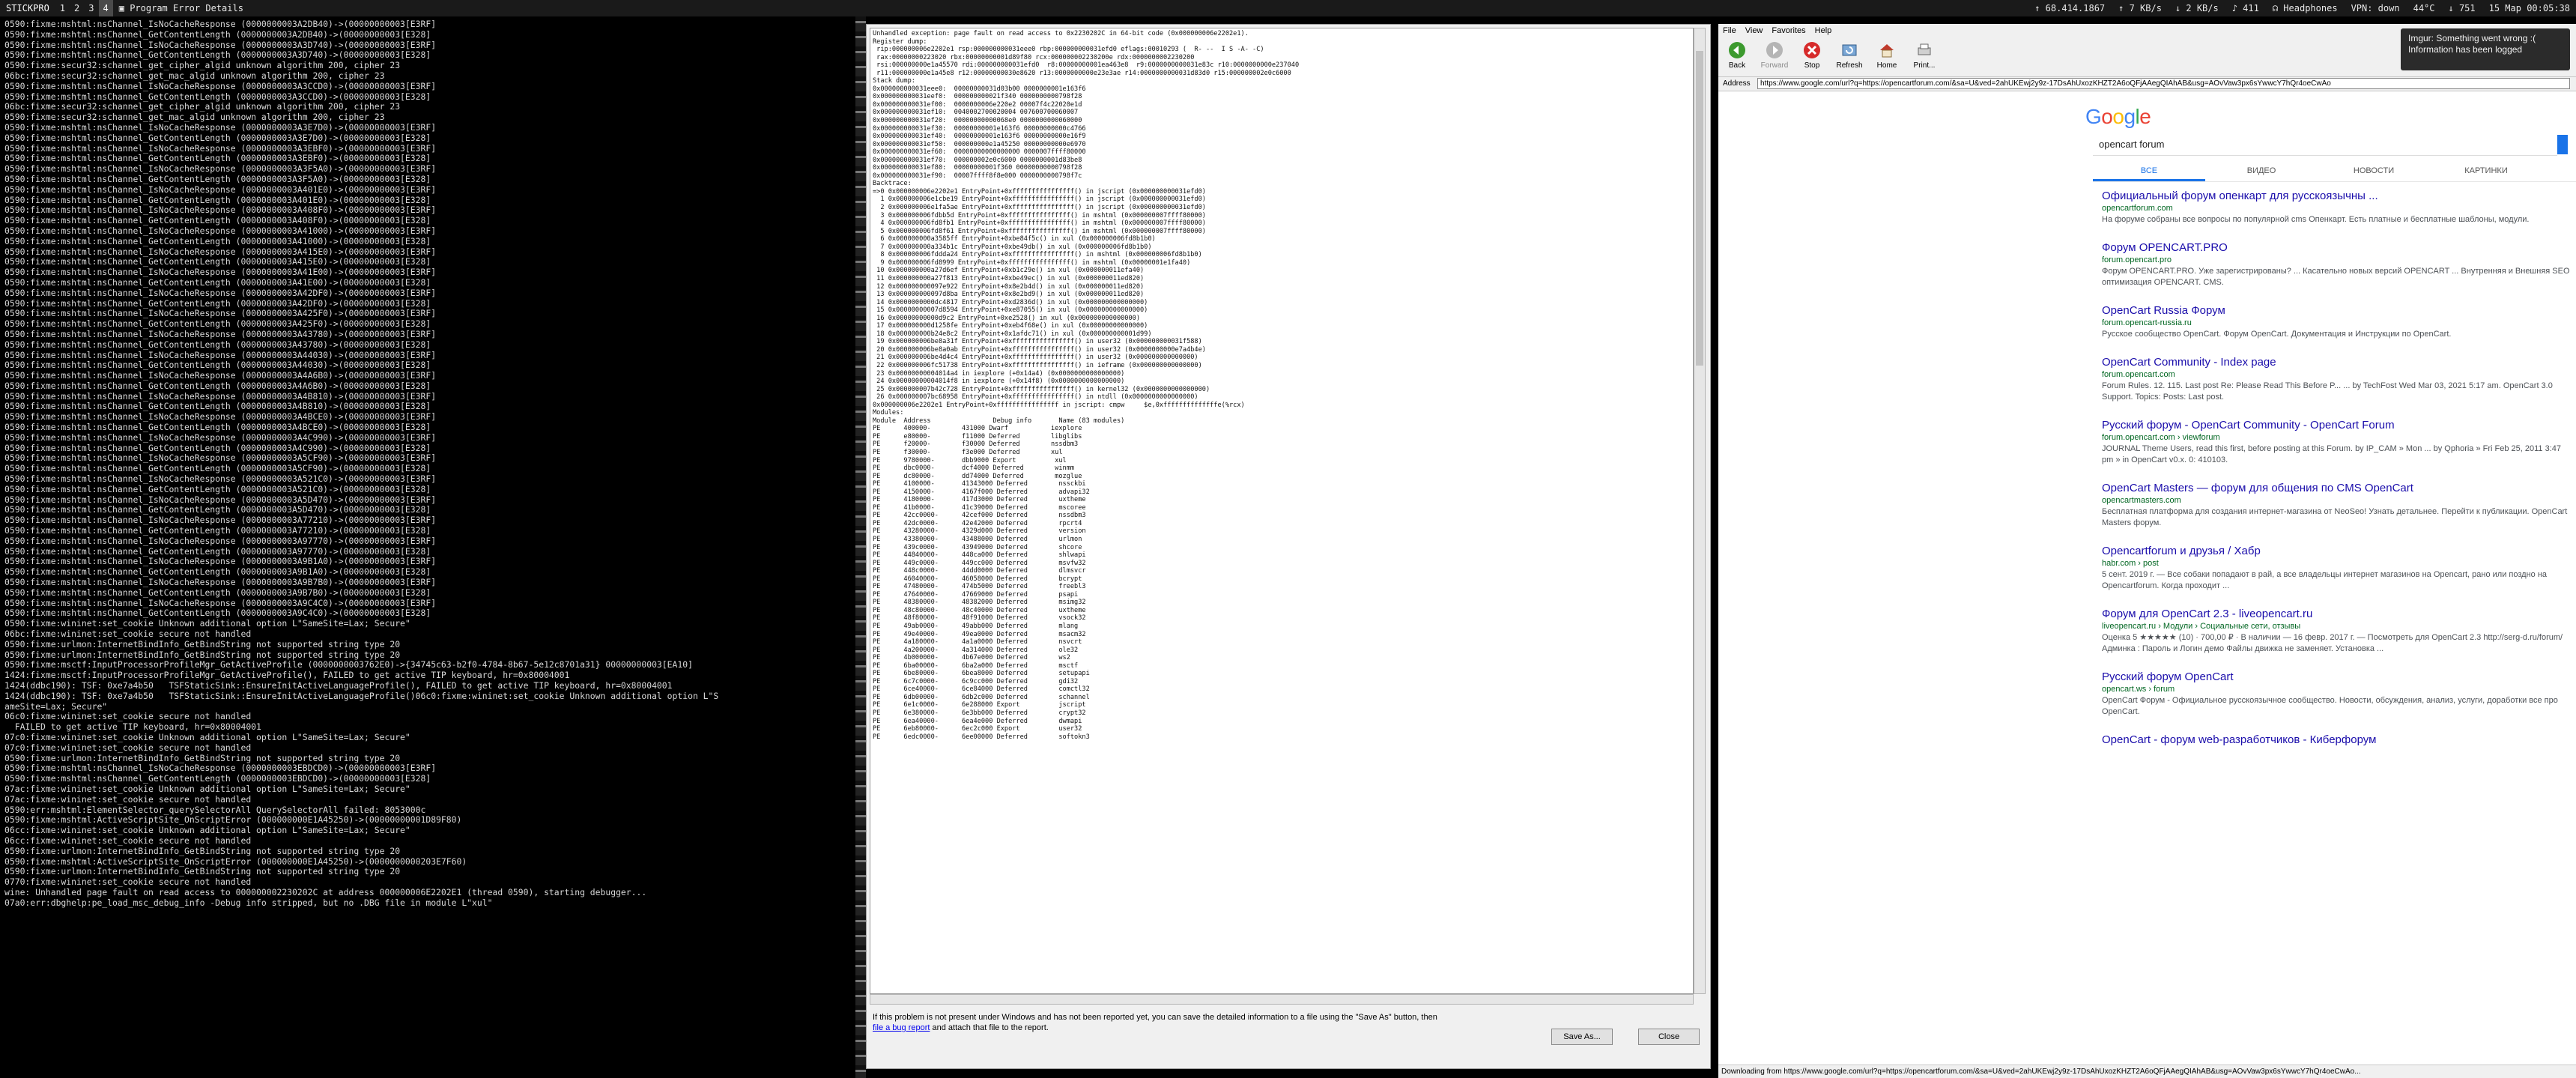  Describe the element at coordinates (1669, 1037) in the screenshot. I see `close-button: Close` at that location.